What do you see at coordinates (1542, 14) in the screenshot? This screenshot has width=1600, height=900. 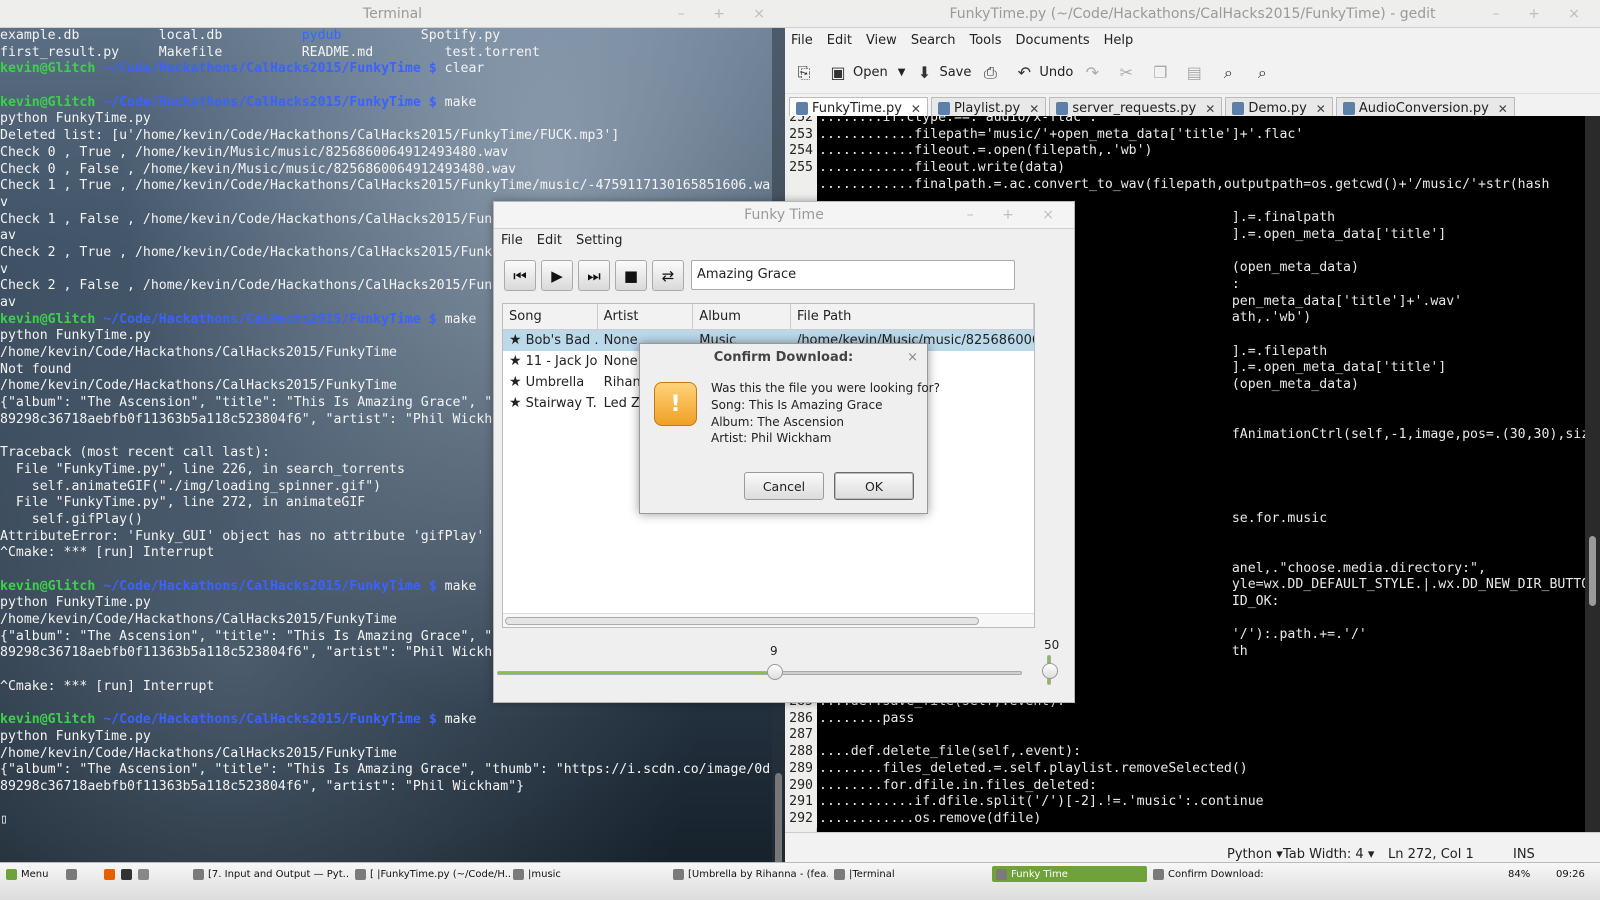 I see `gedit-window-buttons: – + ×` at bounding box center [1542, 14].